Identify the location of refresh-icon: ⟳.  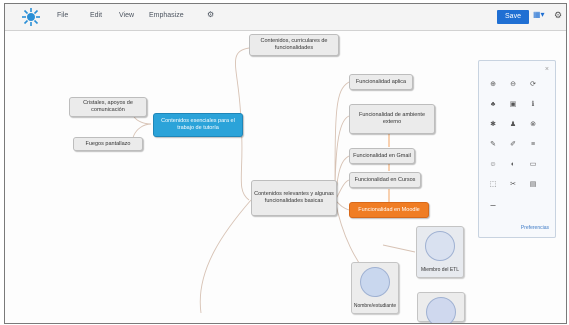
(533, 85).